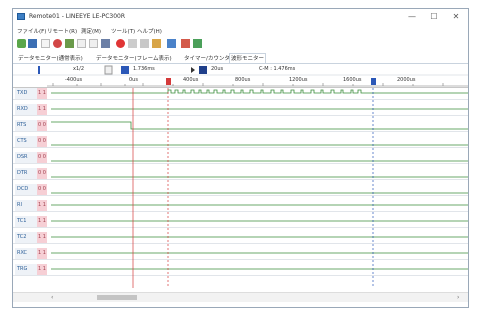 The image size is (477, 324). I want to click on trace-txd, so click(259, 91).